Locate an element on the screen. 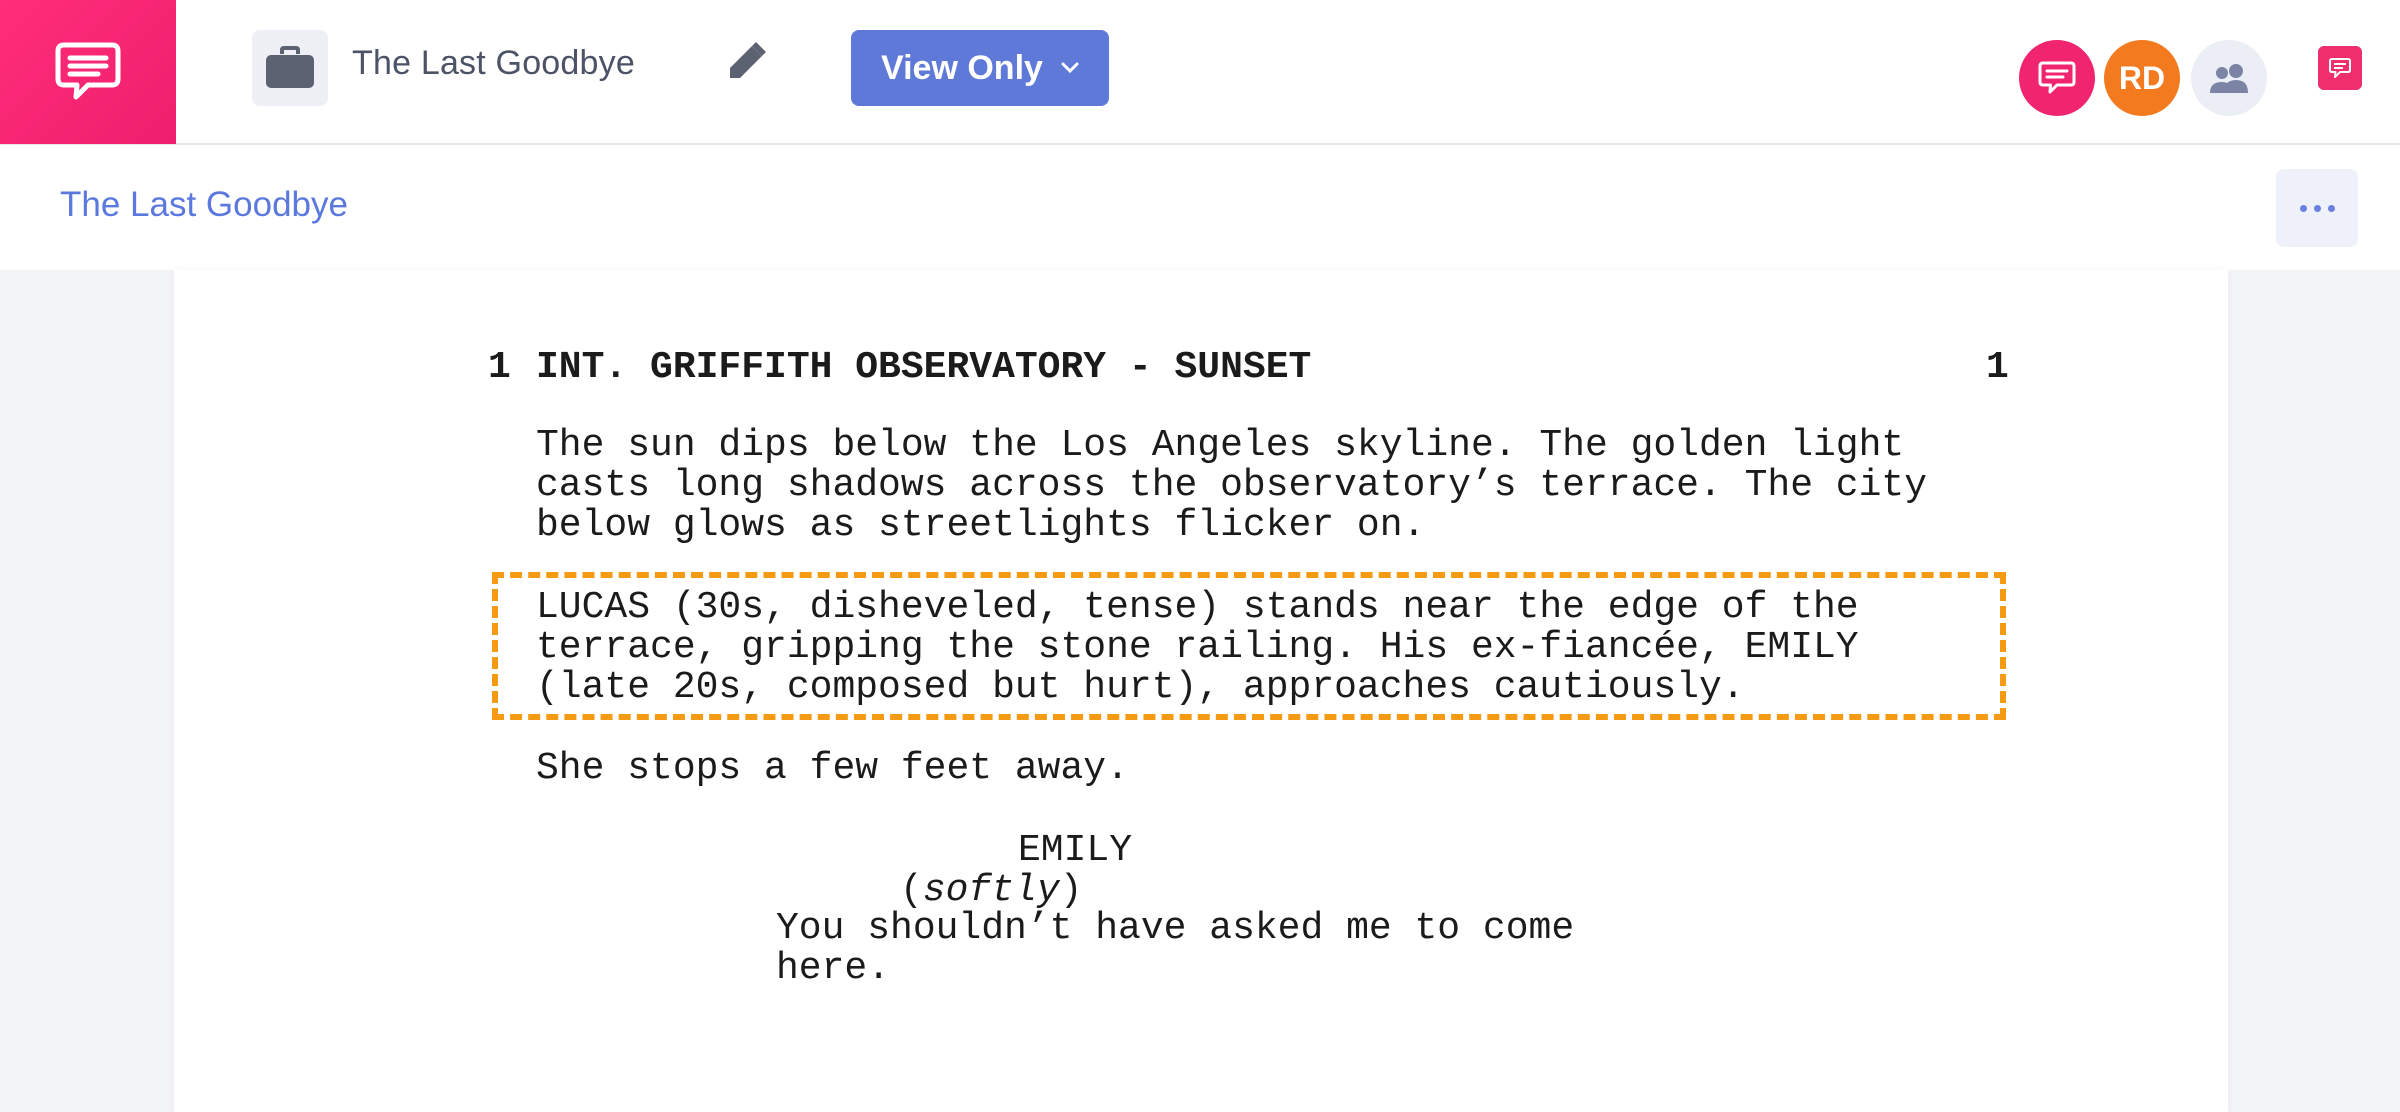 The image size is (2400, 1112). team-avatar is located at coordinates (2229, 78).